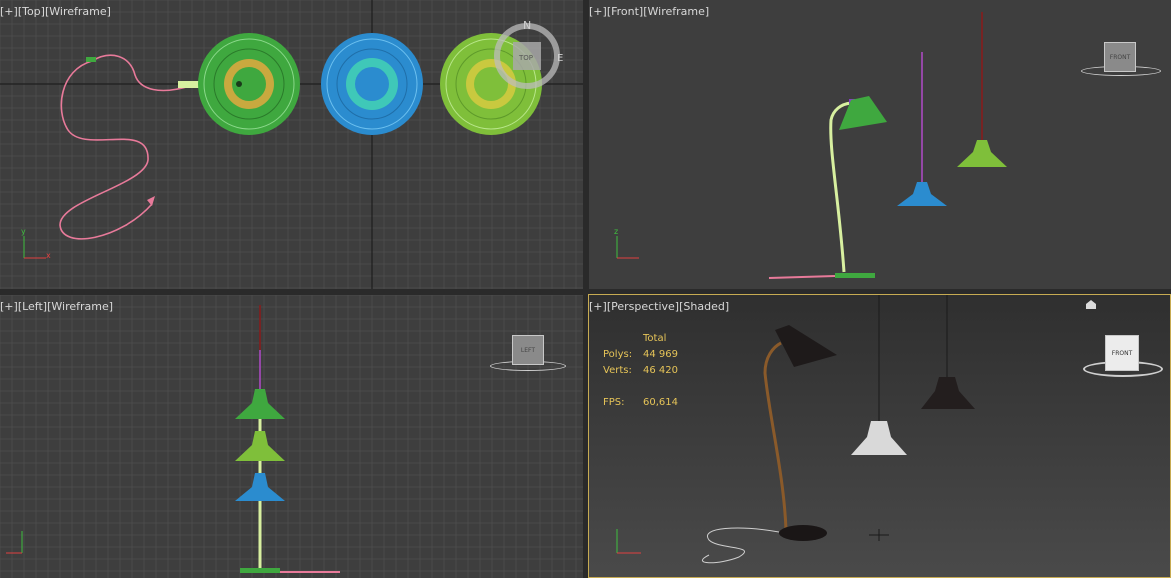  What do you see at coordinates (625, 11) in the screenshot?
I see `viewport-view-menu: [Front]` at bounding box center [625, 11].